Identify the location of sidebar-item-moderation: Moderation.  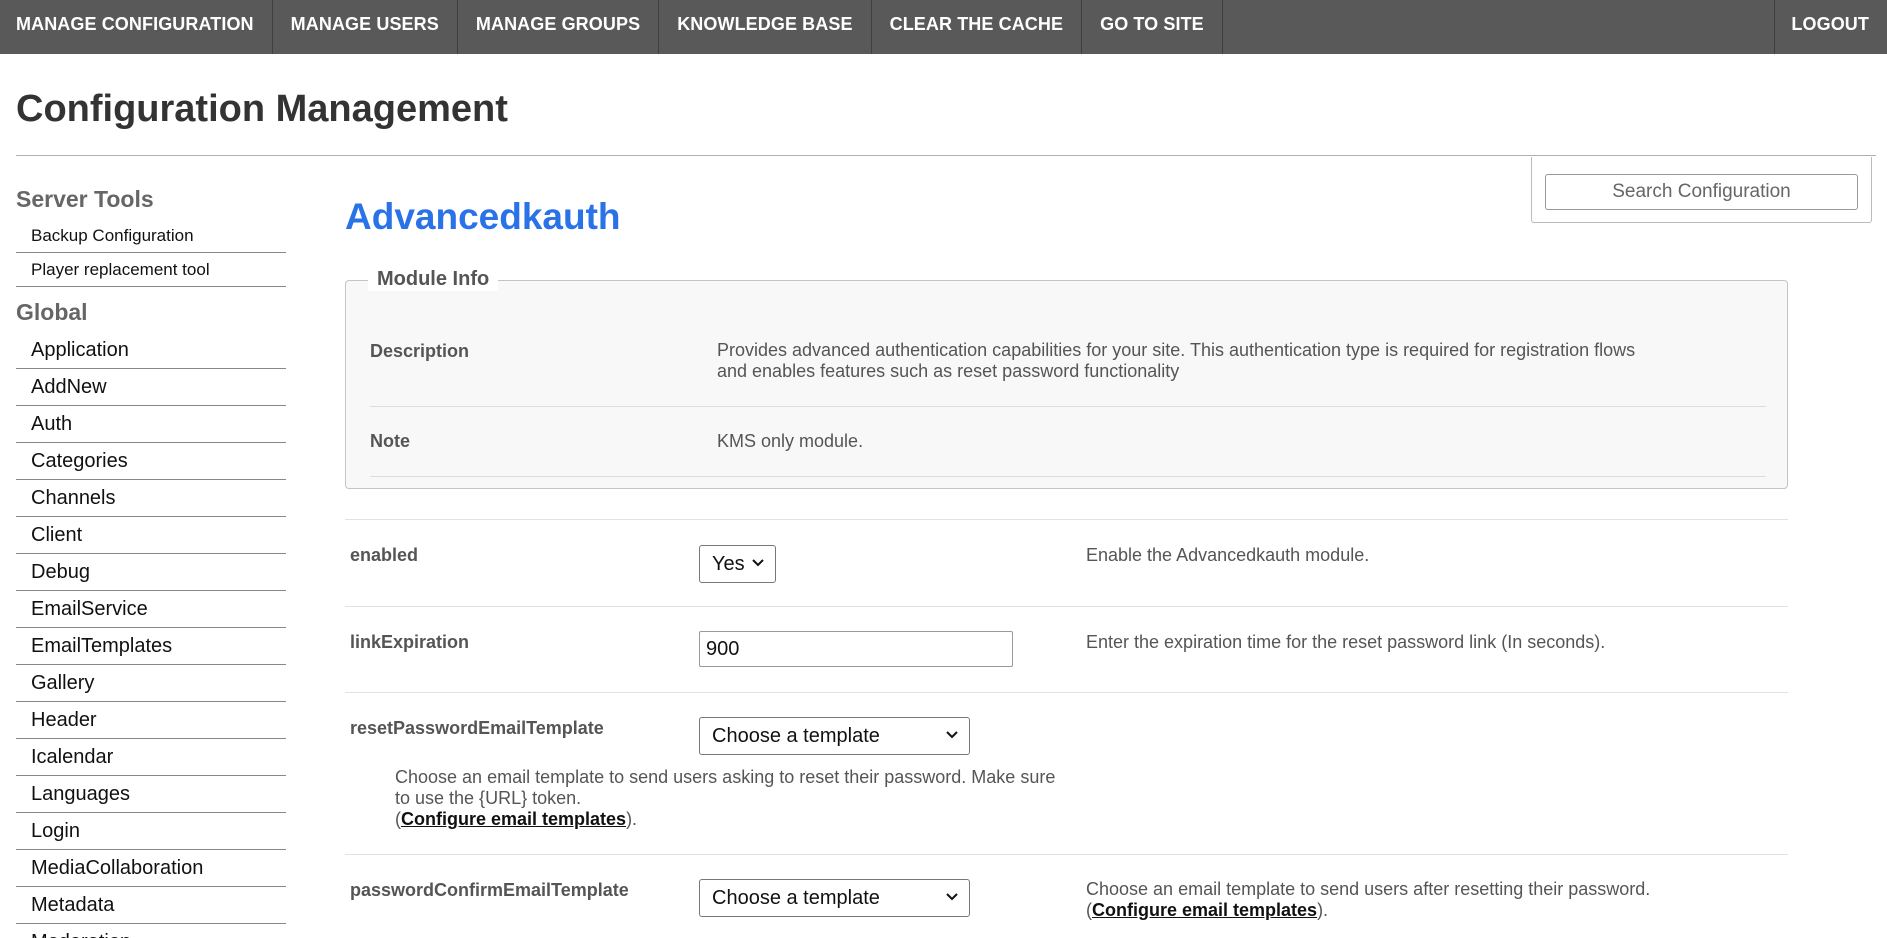
(151, 931).